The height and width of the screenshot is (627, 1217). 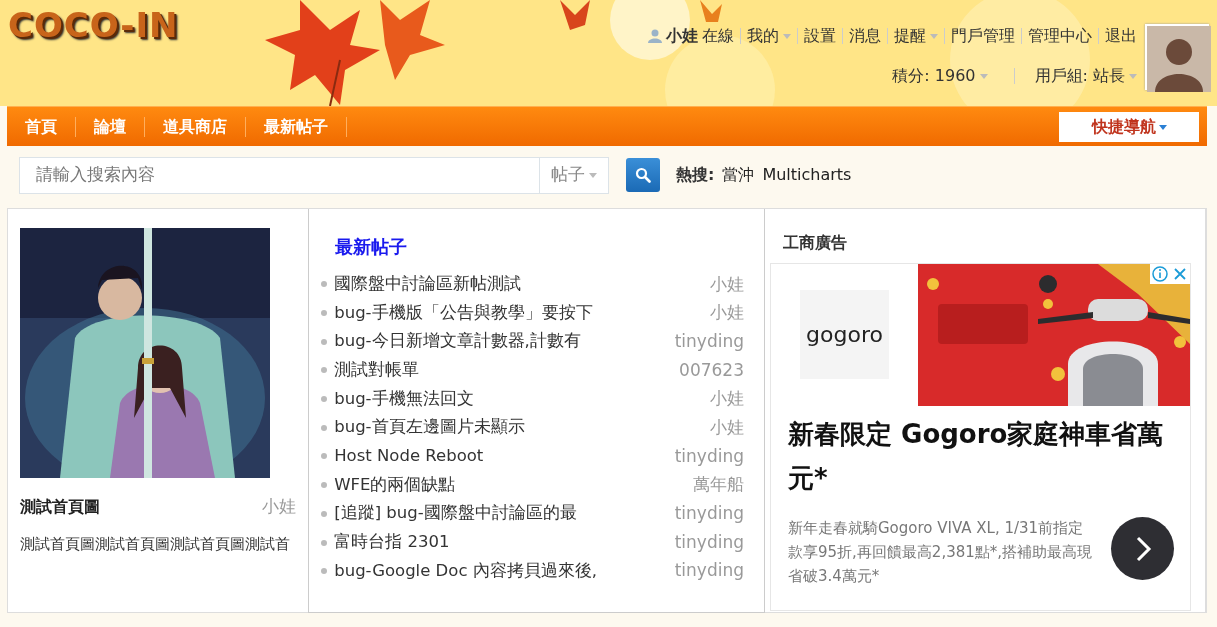 I want to click on info-glyph-icon, so click(x=1160, y=274).